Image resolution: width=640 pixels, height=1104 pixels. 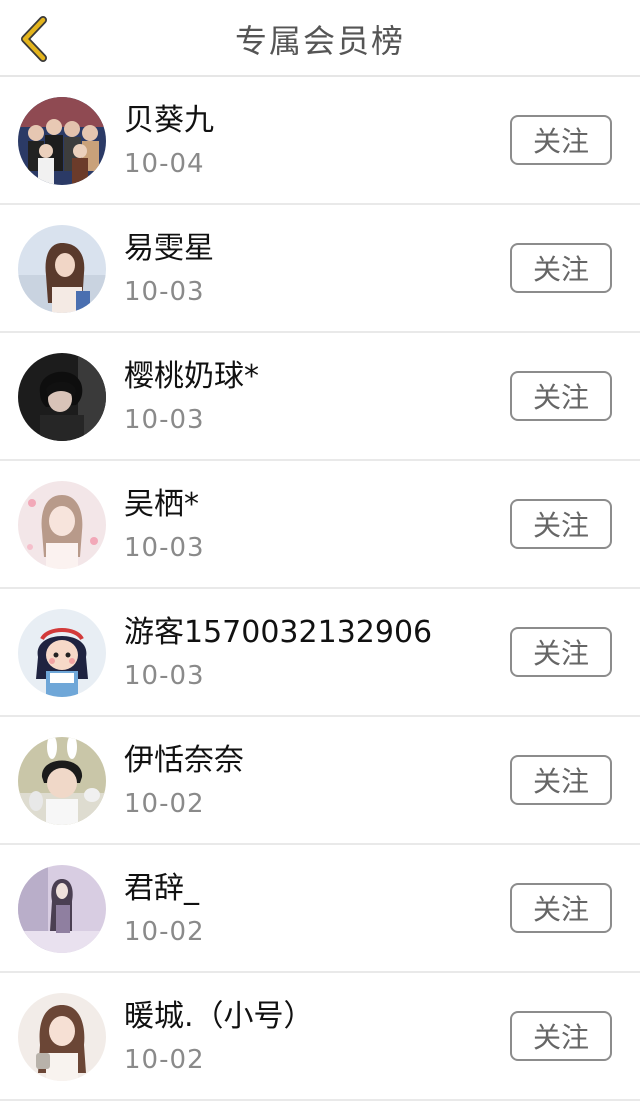 I want to click on member-name: 伊恬奈奈, so click(x=184, y=760).